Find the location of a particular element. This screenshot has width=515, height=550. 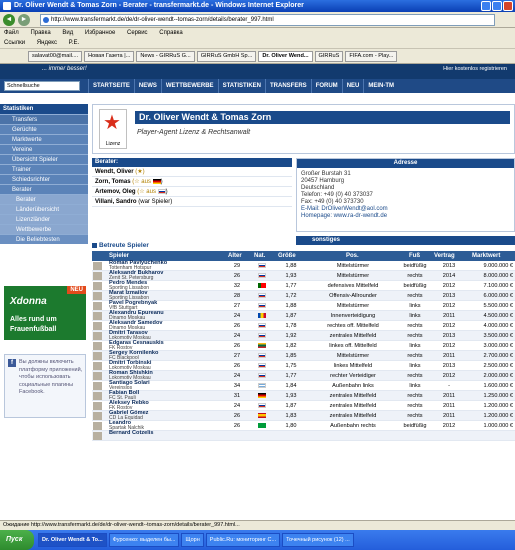

sidebar-item-marktwerte: Marktwerte is located at coordinates (44, 139).